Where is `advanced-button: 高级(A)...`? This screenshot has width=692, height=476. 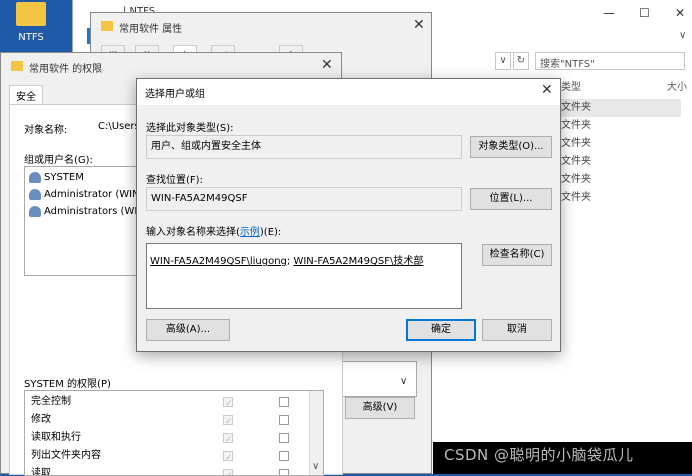
advanced-button: 高级(A)... is located at coordinates (188, 330).